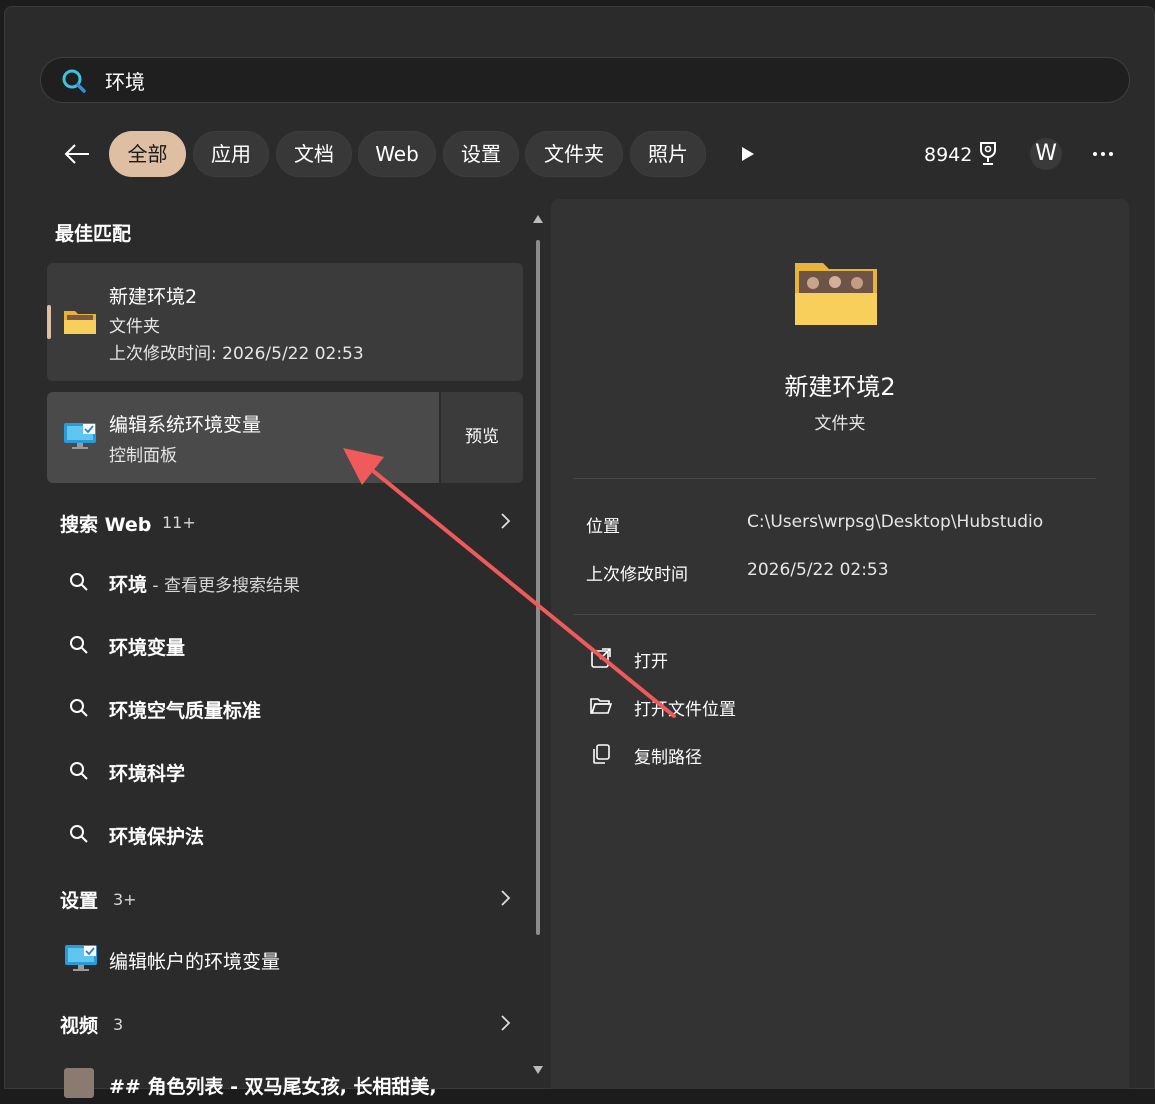 This screenshot has width=1155, height=1104. Describe the element at coordinates (601, 658) in the screenshot. I see `open-external-icon` at that location.